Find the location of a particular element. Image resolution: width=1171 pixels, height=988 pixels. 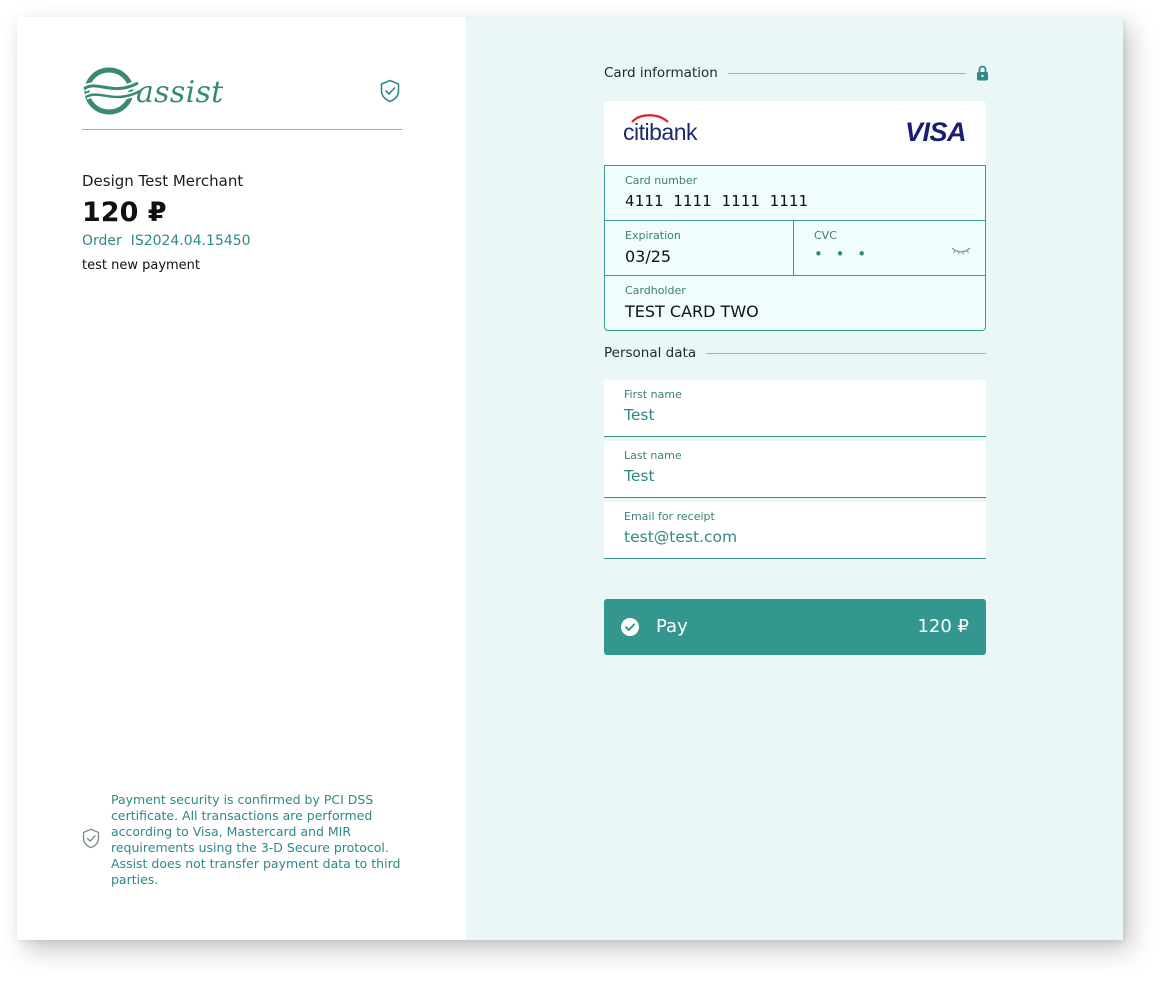

bank-name: citibank is located at coordinates (660, 132).